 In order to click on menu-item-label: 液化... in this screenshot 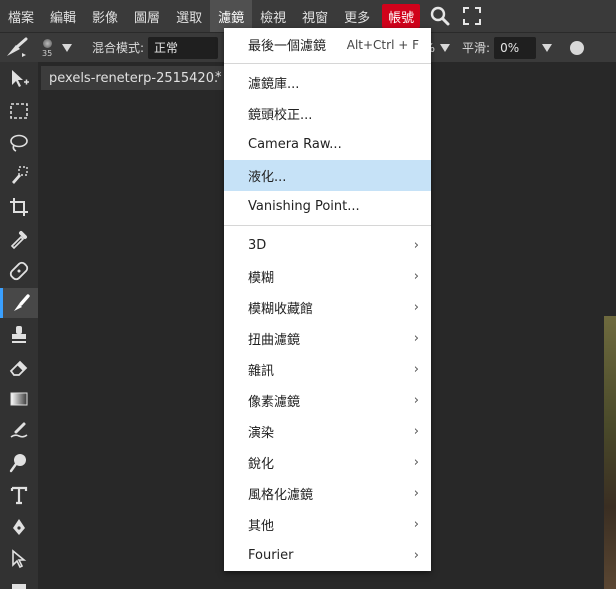, I will do `click(267, 177)`.